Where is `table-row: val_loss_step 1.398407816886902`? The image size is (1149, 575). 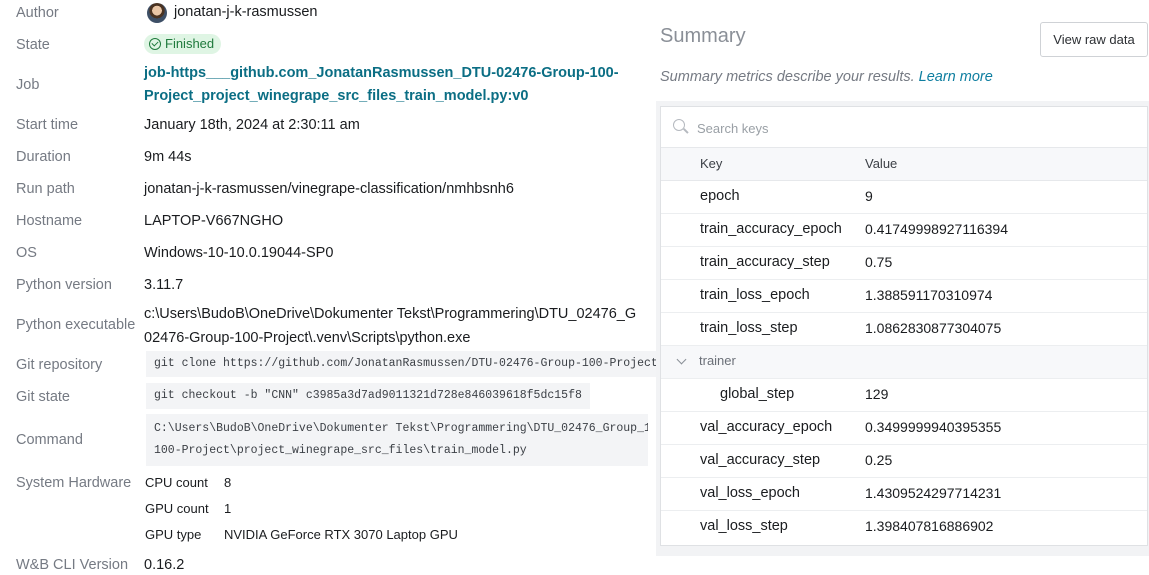 table-row: val_loss_step 1.398407816886902 is located at coordinates (904, 527).